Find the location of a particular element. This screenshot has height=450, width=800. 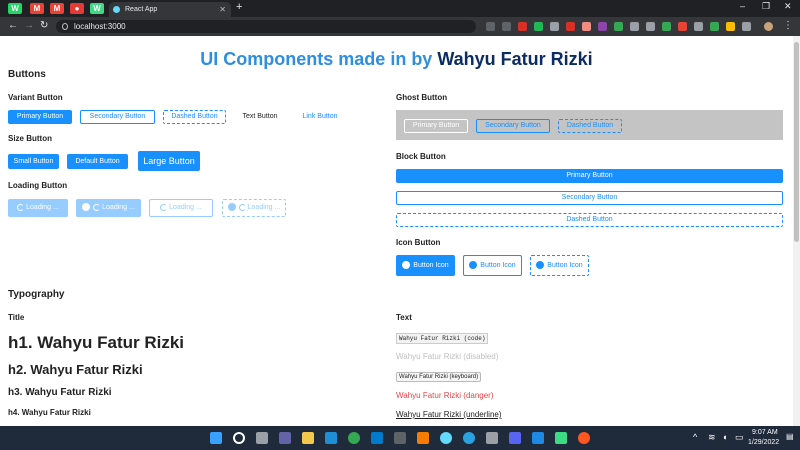

wifi-icon: ≋ is located at coordinates (712, 437).